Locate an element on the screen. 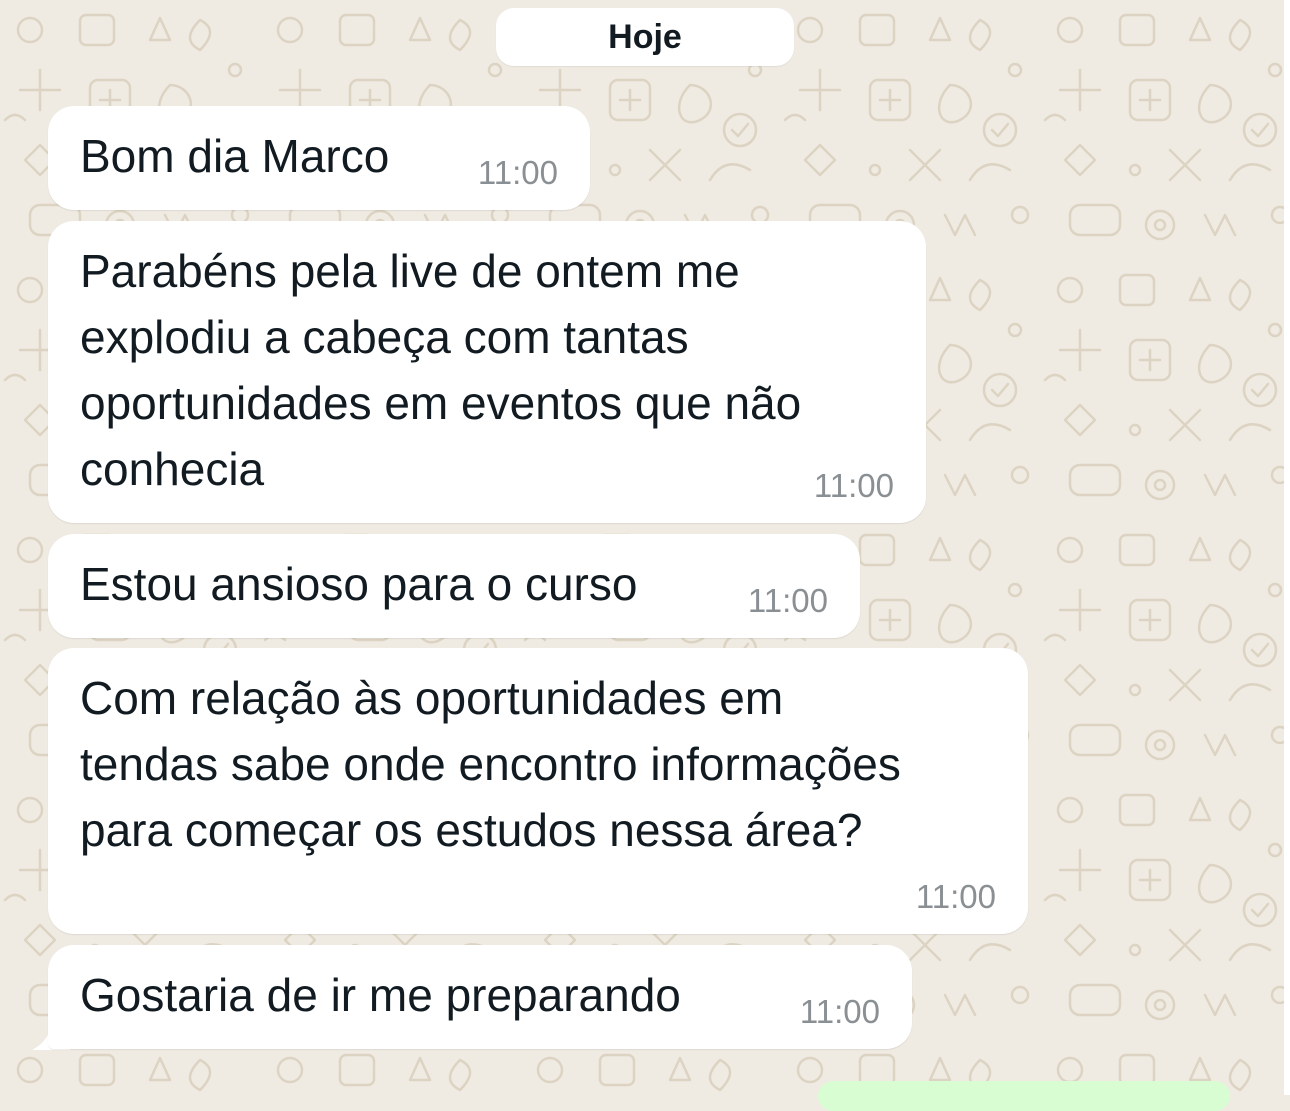 The height and width of the screenshot is (1111, 1290). date-label: Hoje is located at coordinates (645, 36).